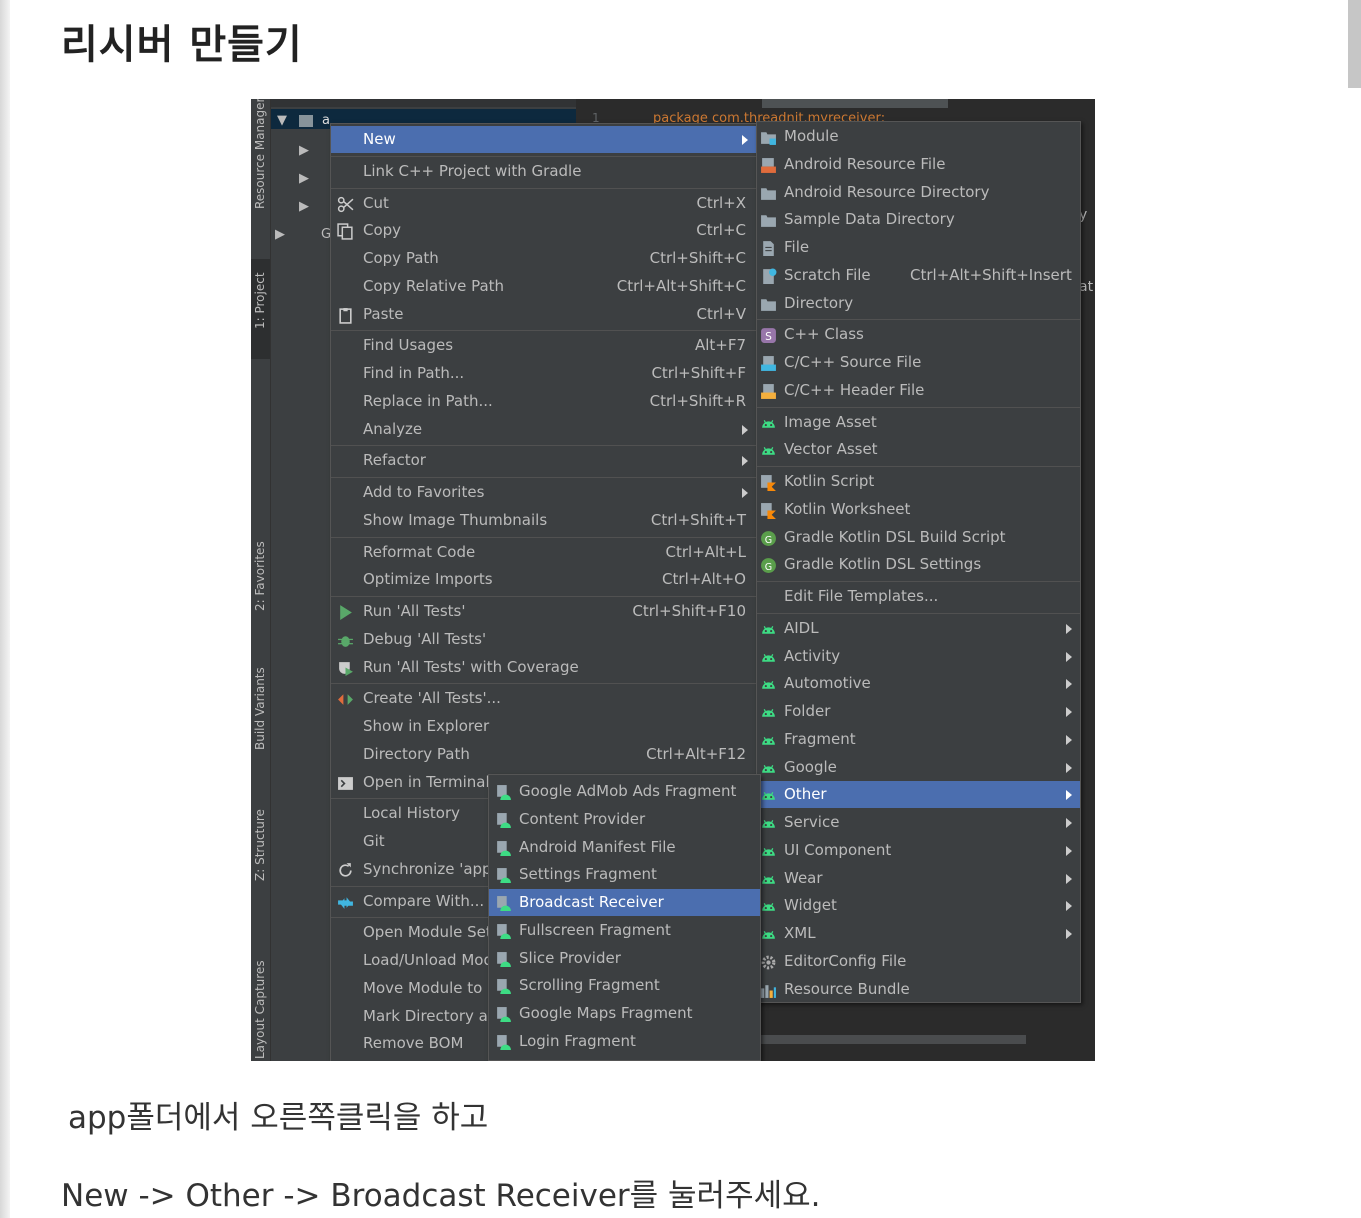  I want to click on new-image-asset: Image Asset, so click(918, 422).